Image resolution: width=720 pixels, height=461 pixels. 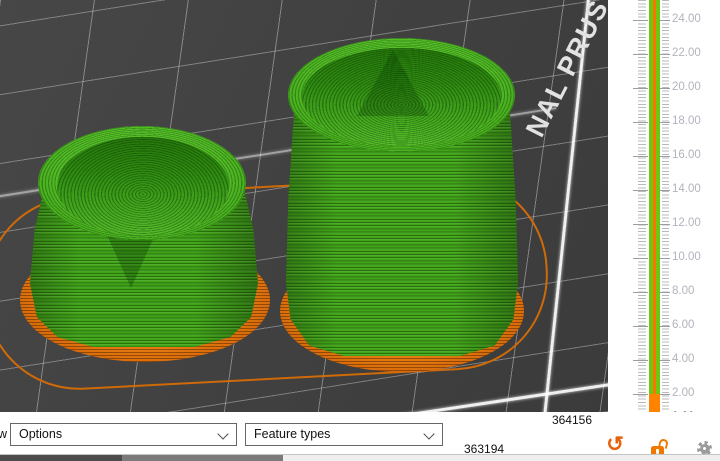 I want to click on options-dropdown-value: Options, so click(x=41, y=434).